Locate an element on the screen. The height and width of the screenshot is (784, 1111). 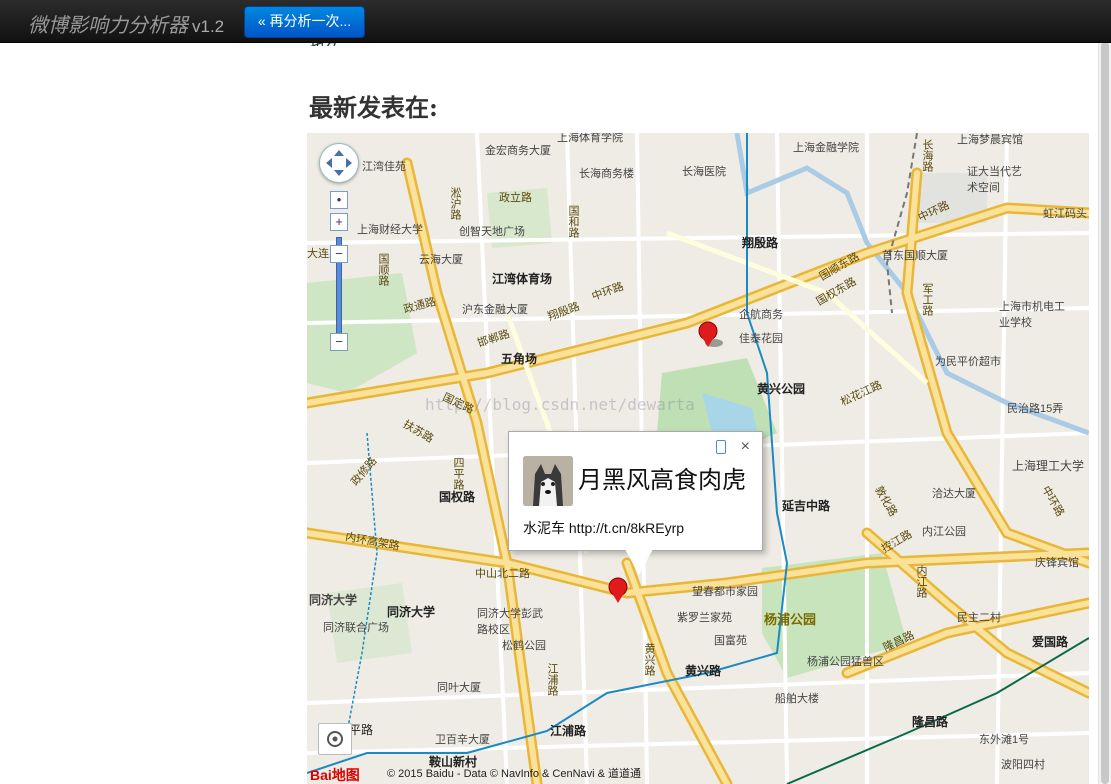
poi-label: 同济大学彭武路校区 is located at coordinates (512, 621).